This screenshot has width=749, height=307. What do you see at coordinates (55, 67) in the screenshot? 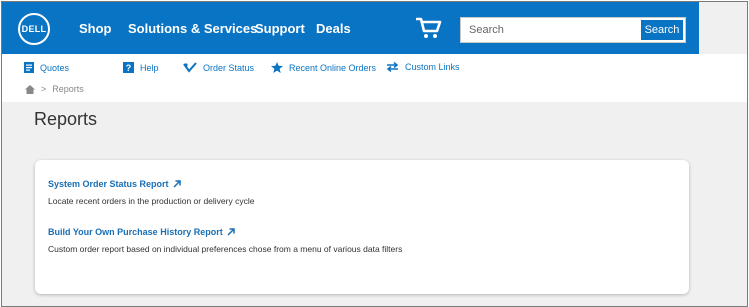
I see `subnav-quotes-label: Quotes` at bounding box center [55, 67].